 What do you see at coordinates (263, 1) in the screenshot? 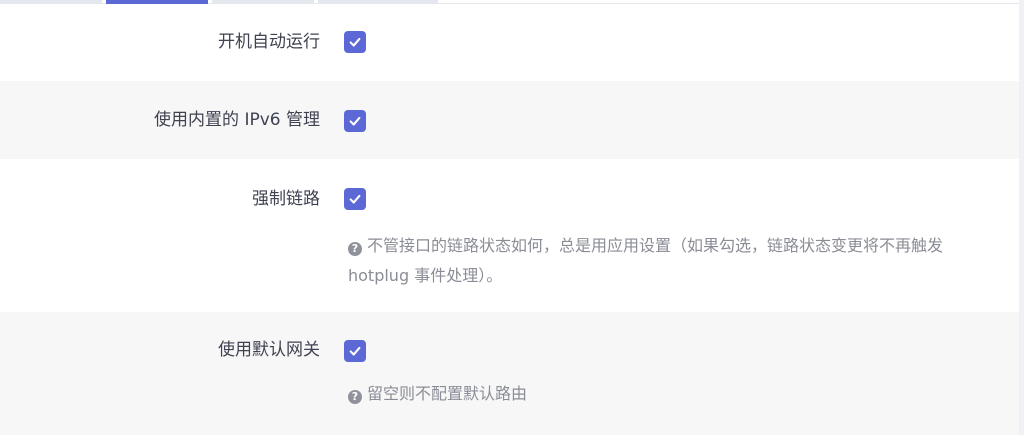
I see `tab-physical` at bounding box center [263, 1].